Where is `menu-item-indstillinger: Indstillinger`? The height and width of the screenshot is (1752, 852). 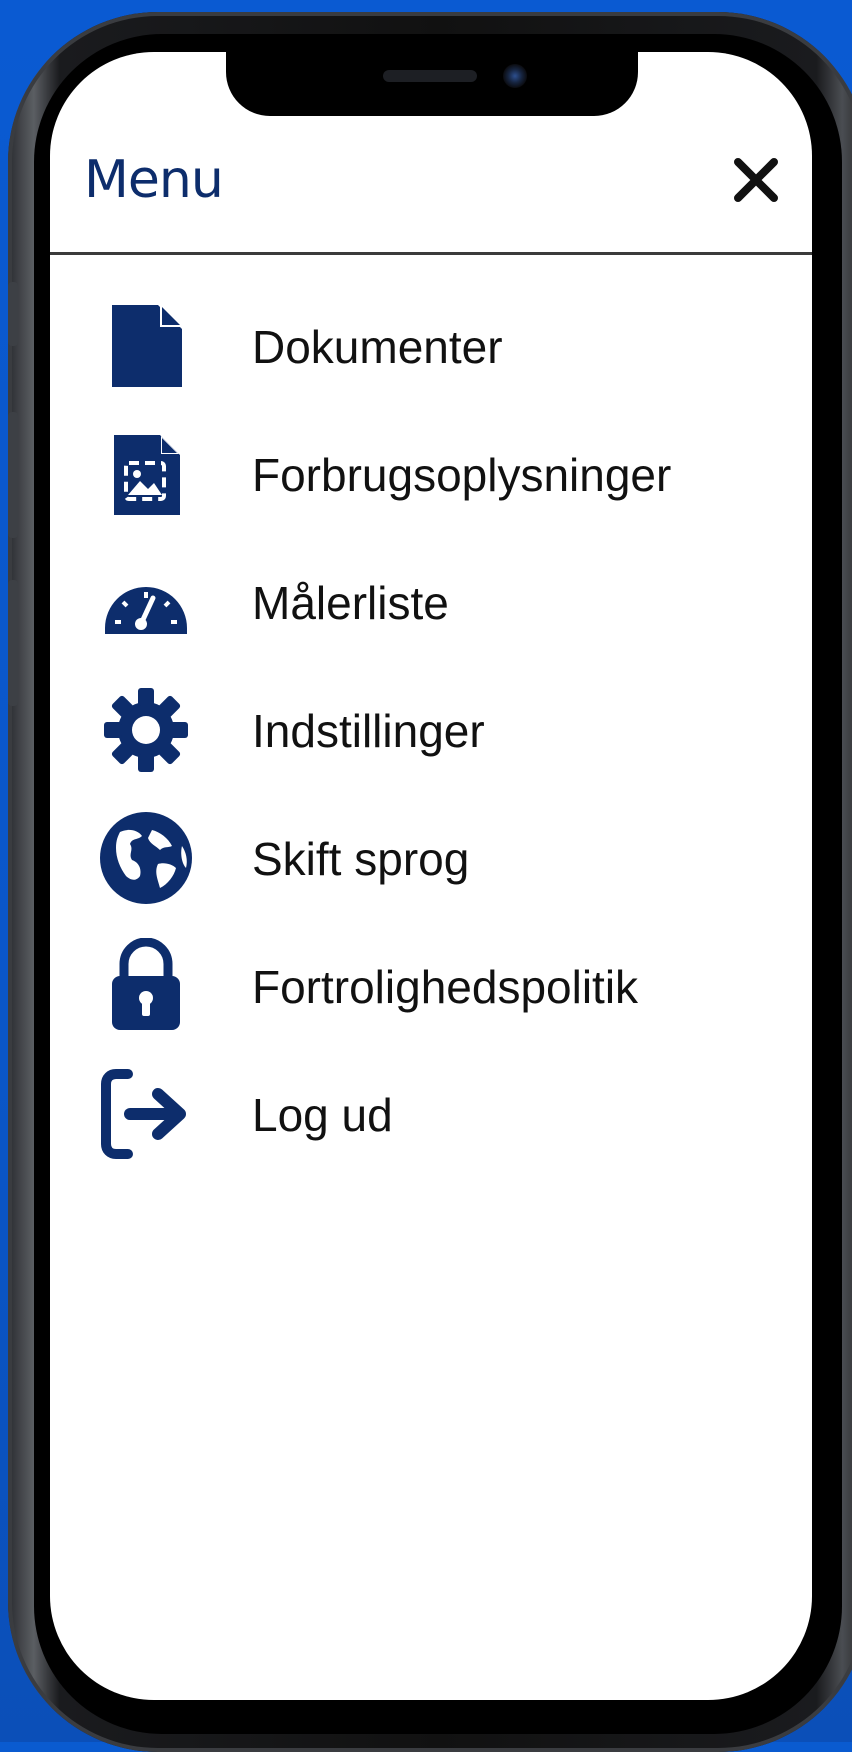
menu-item-indstillinger: Indstillinger is located at coordinates (440, 730).